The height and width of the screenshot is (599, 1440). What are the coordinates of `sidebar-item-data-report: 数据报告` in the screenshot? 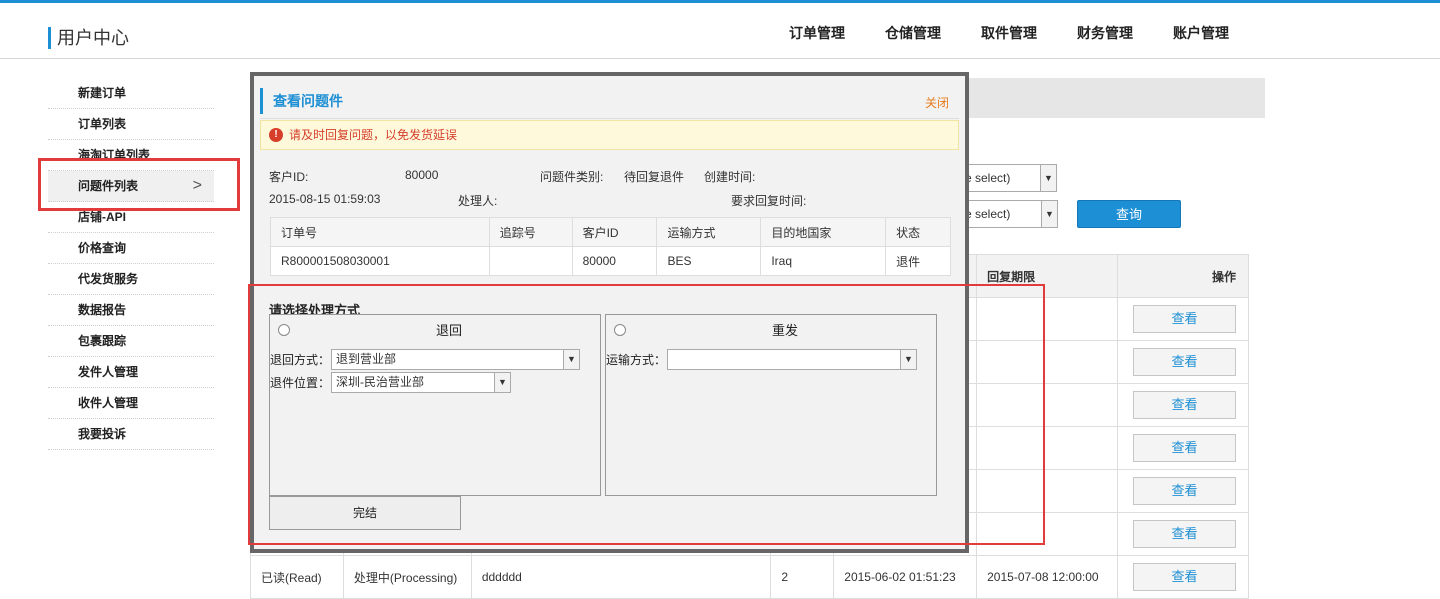 It's located at (131, 310).